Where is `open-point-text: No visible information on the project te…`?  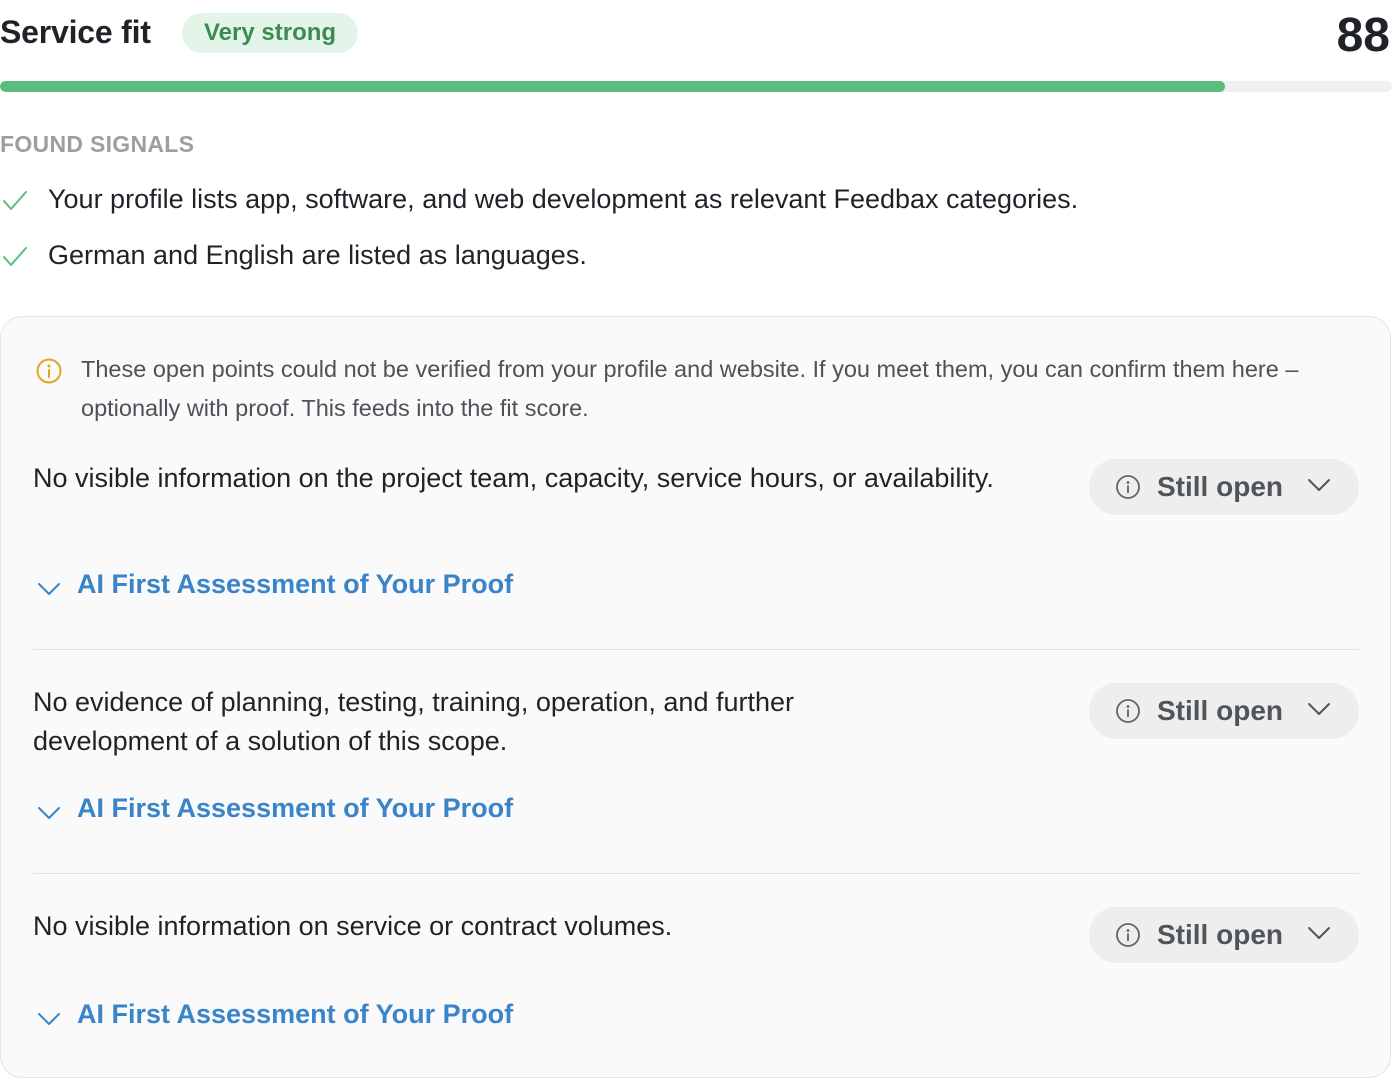 open-point-text: No visible information on the project te… is located at coordinates (513, 478).